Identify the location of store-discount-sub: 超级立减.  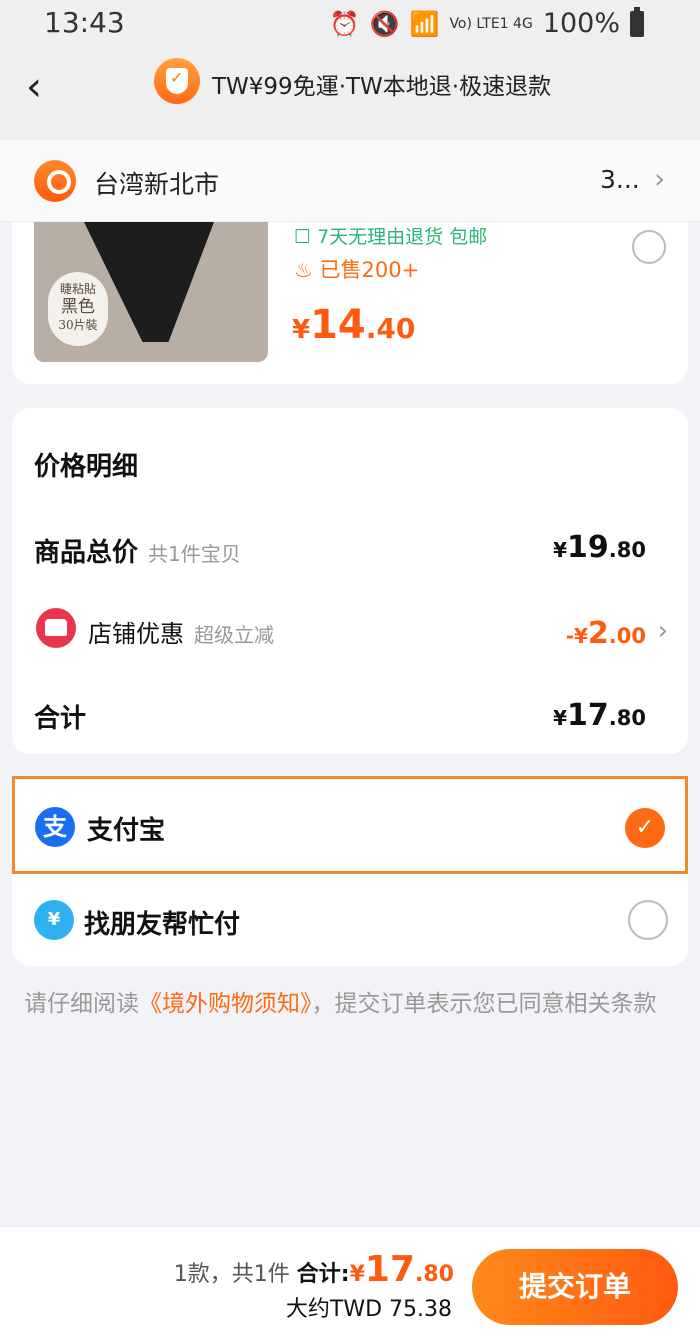
(234, 635).